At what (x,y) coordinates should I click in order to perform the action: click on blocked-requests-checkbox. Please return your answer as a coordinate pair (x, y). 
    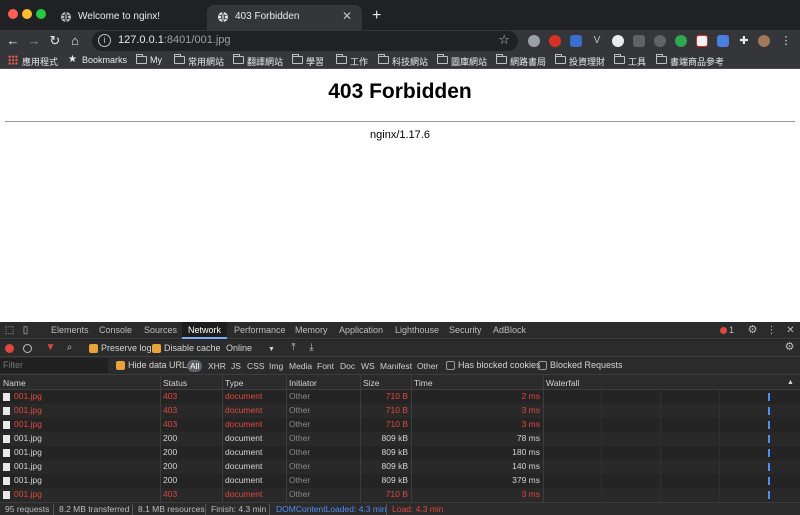
    Looking at the image, I should click on (542, 365).